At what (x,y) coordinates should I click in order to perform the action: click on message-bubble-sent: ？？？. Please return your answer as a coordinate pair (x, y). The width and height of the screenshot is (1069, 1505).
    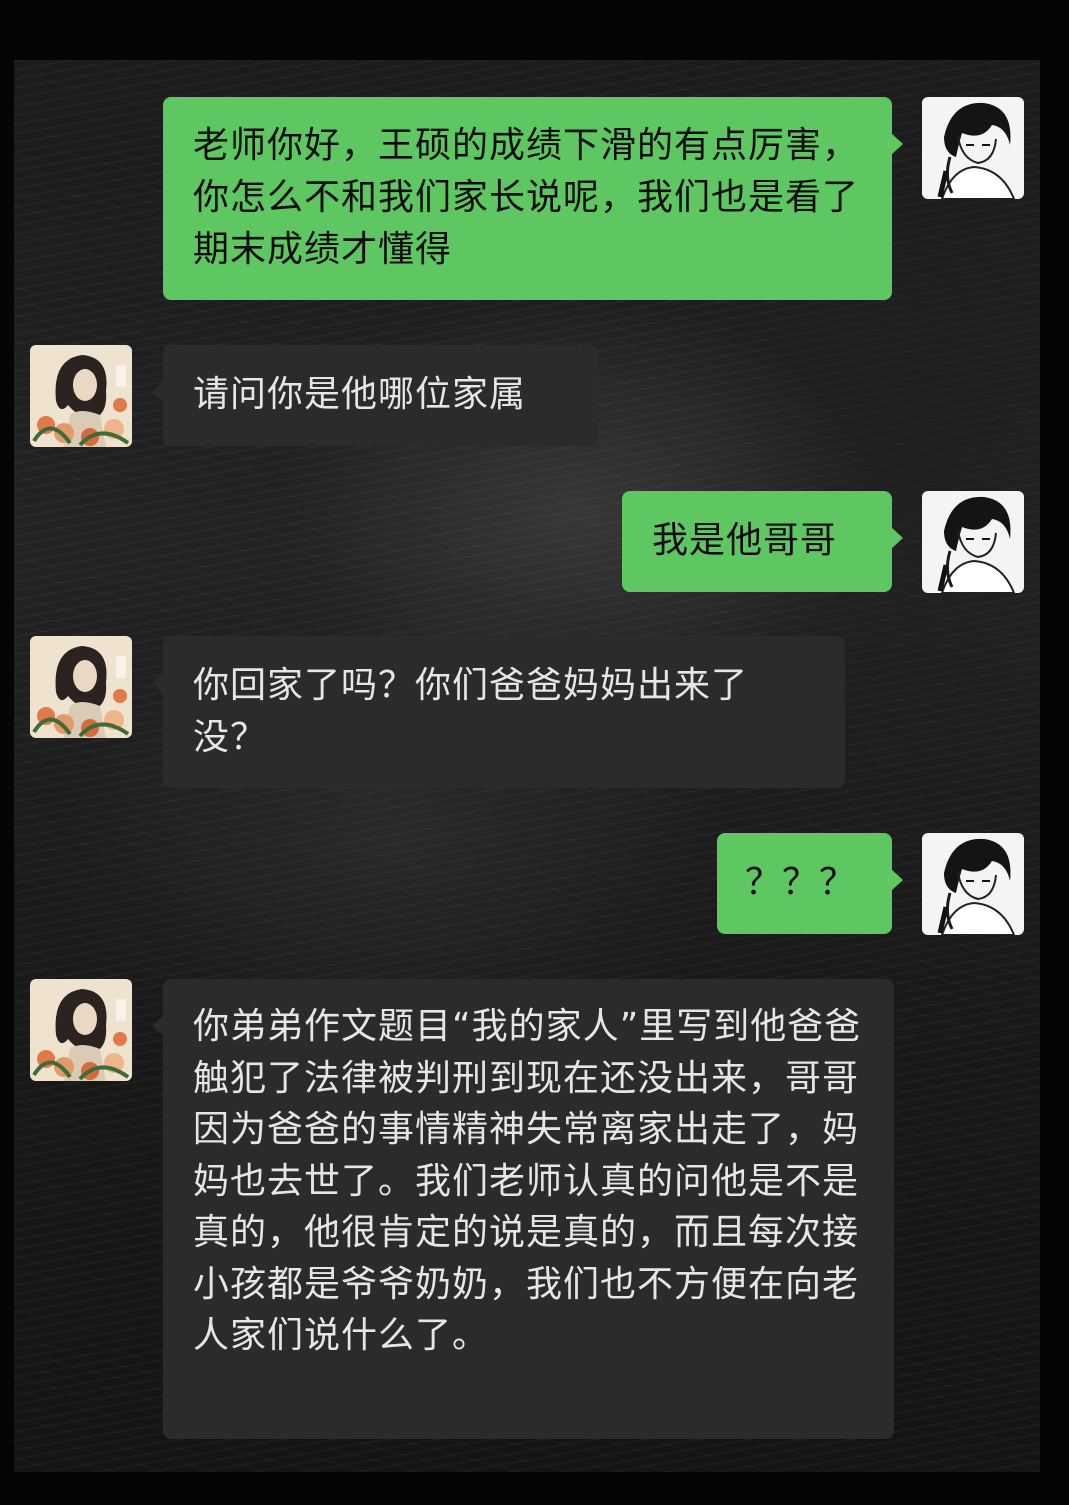
    Looking at the image, I should click on (810, 883).